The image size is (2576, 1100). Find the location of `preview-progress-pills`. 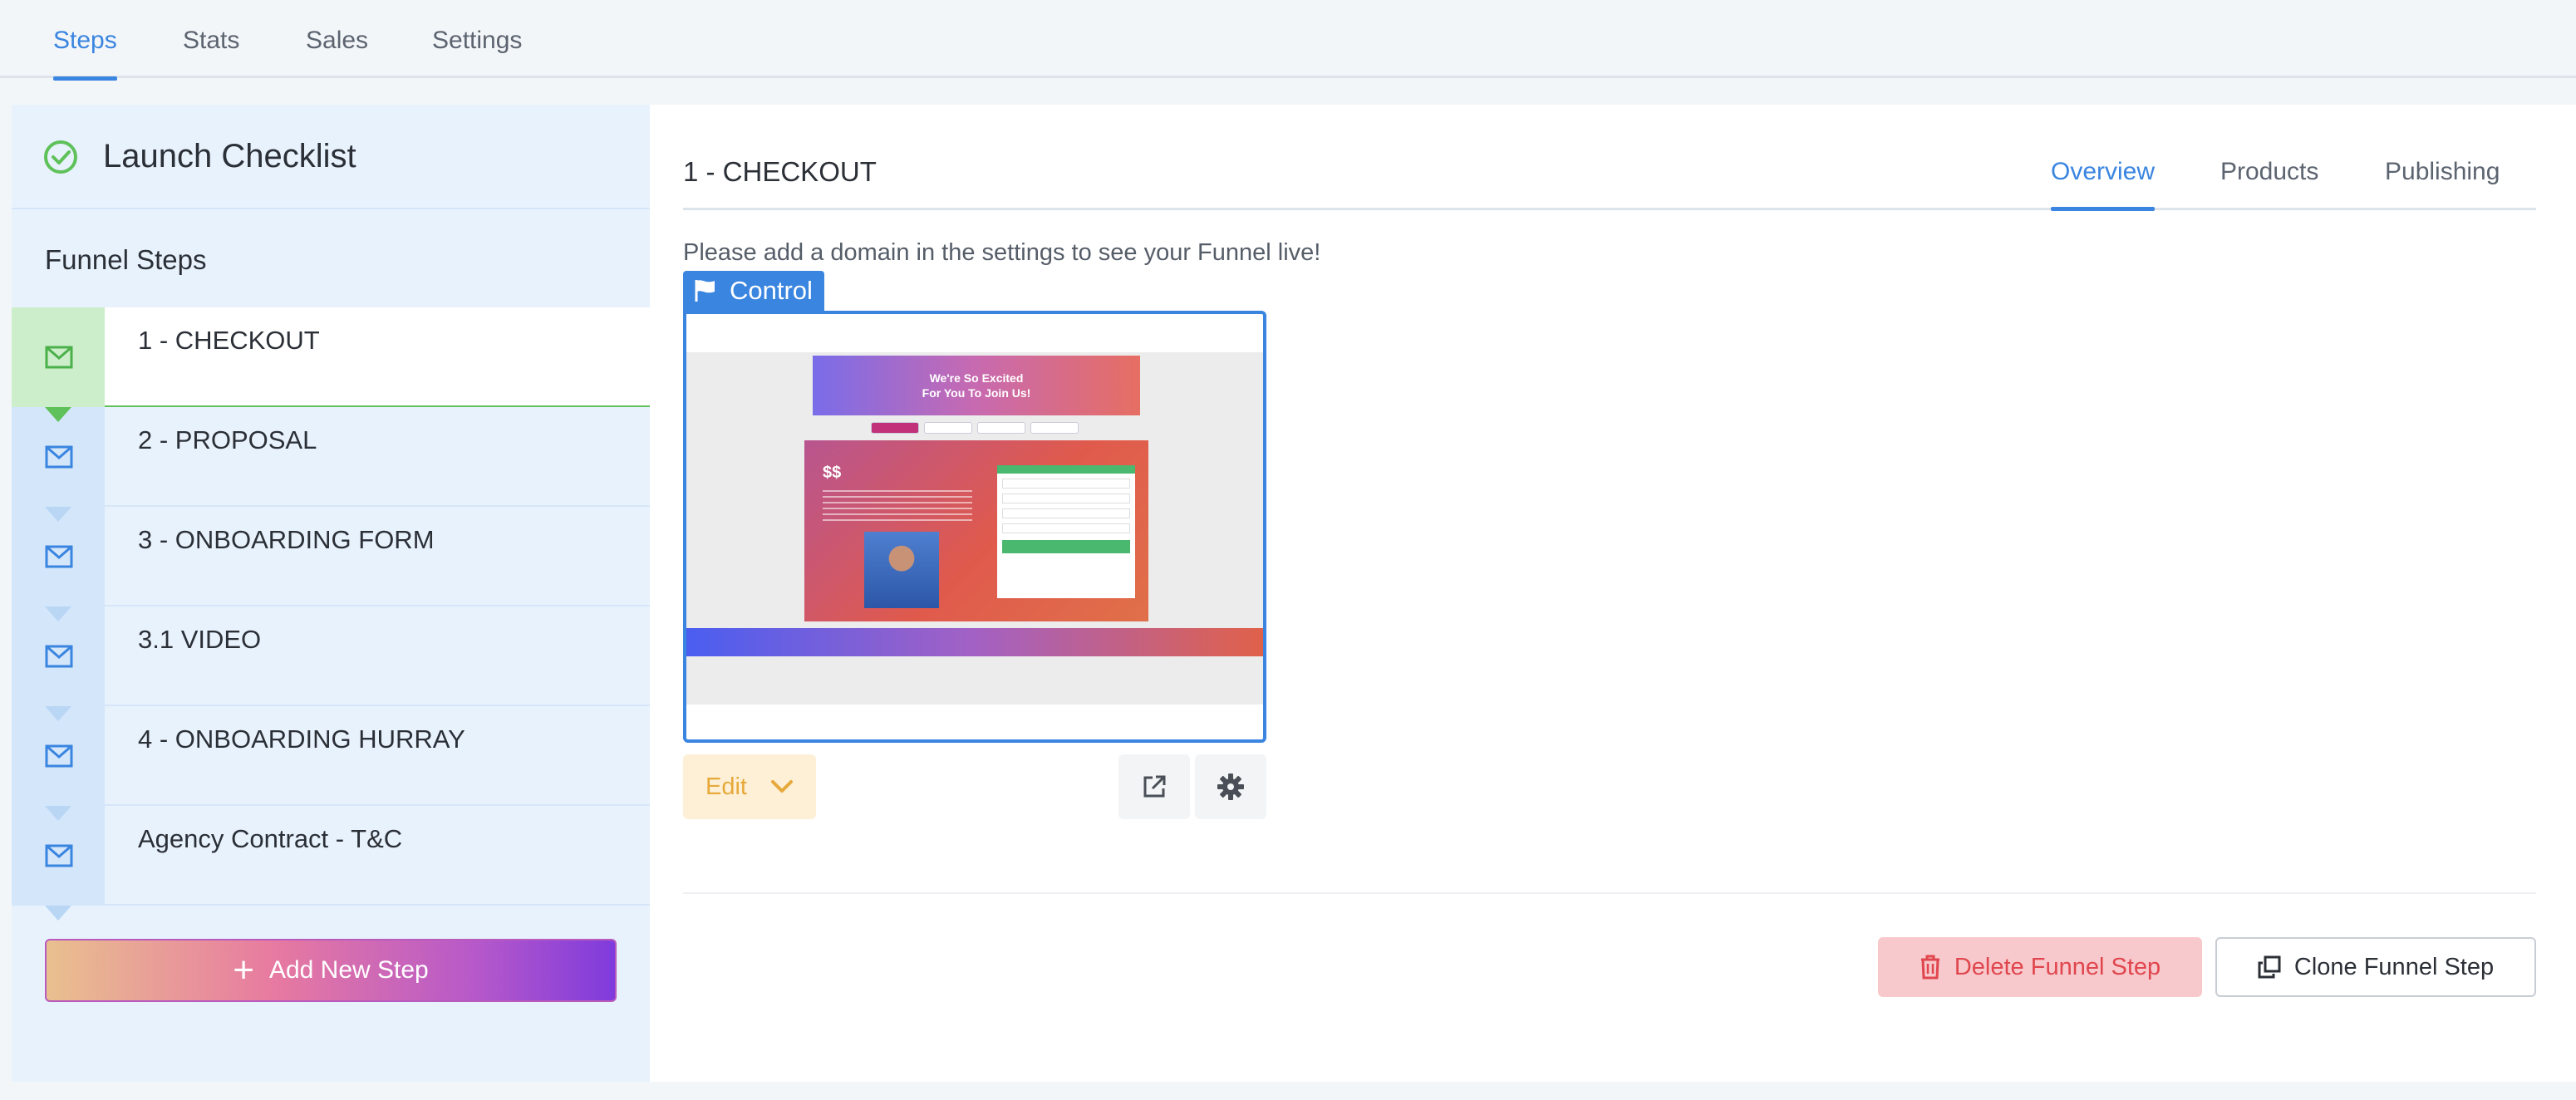

preview-progress-pills is located at coordinates (975, 428).